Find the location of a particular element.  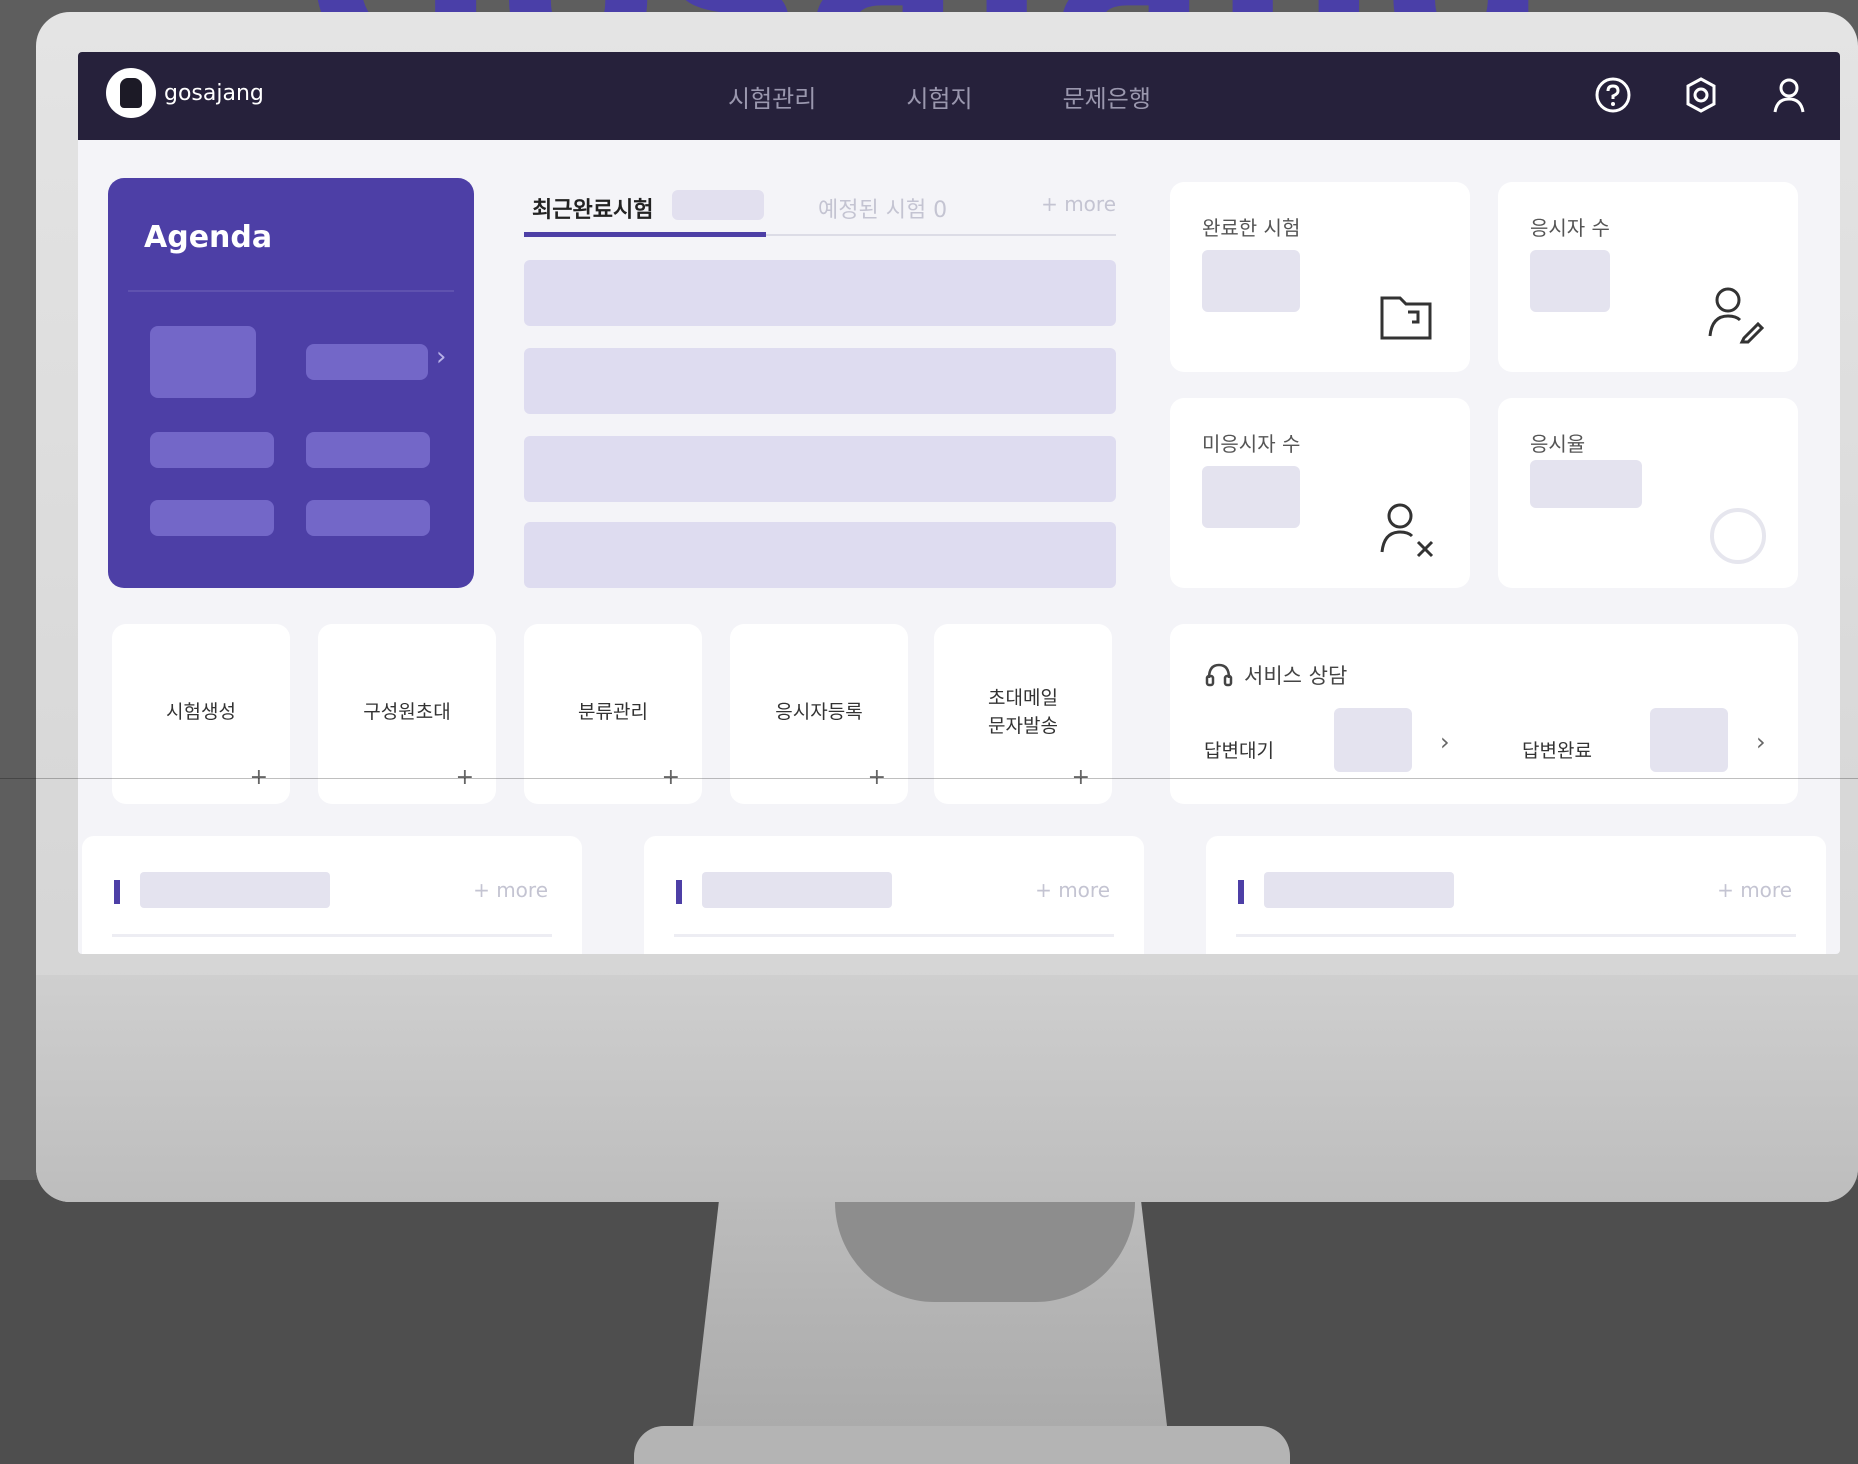

tab-count-badge is located at coordinates (718, 205).